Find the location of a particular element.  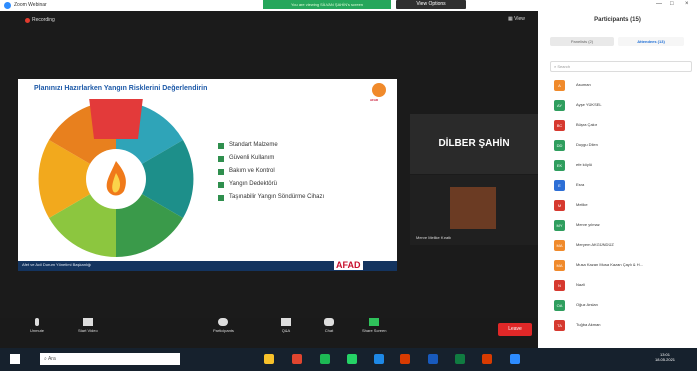

maximize-icon: □ is located at coordinates (672, 4).